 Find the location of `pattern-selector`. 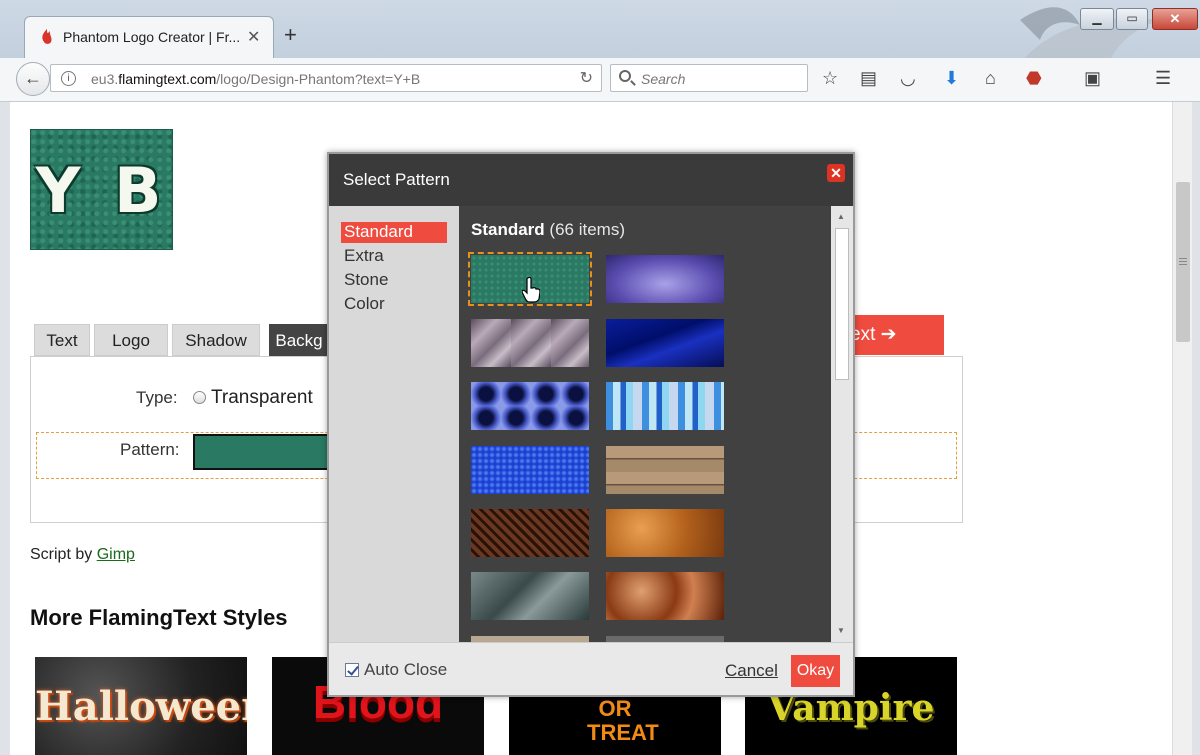

pattern-selector is located at coordinates (263, 452).